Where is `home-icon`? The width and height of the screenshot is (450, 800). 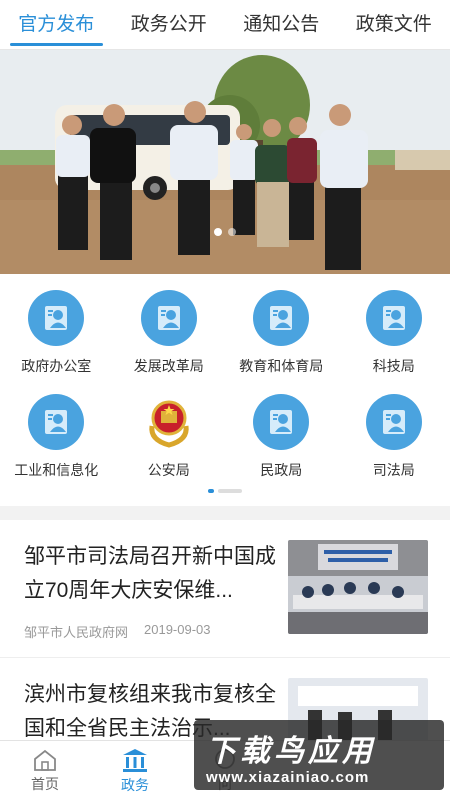 home-icon is located at coordinates (45, 760).